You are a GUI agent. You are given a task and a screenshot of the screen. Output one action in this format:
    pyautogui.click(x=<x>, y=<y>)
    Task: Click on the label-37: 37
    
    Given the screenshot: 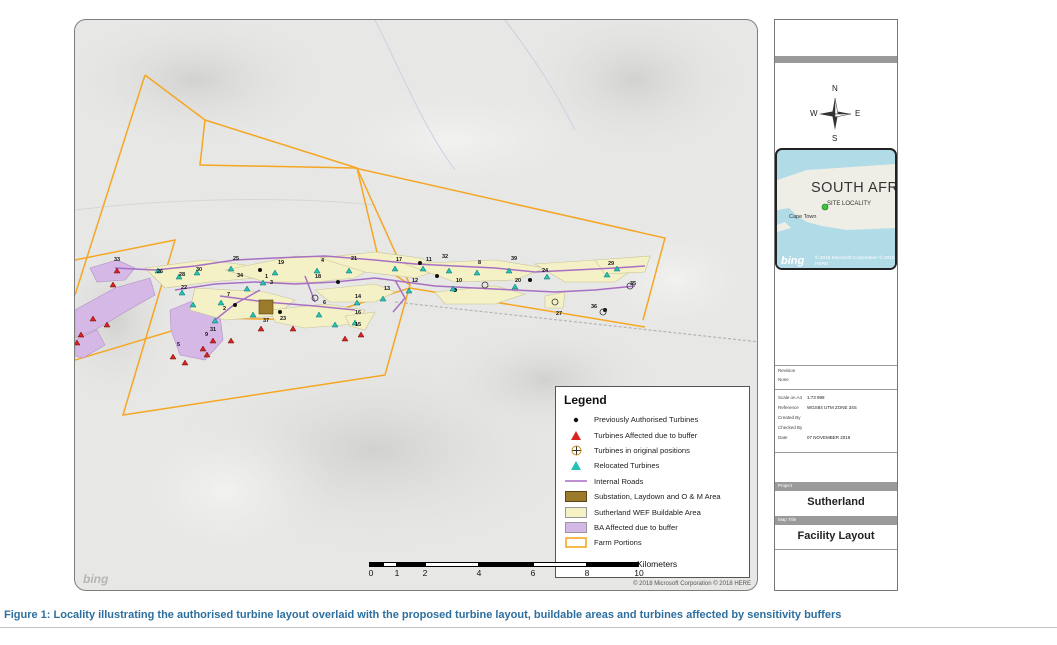 What is the action you would take?
    pyautogui.click(x=266, y=321)
    